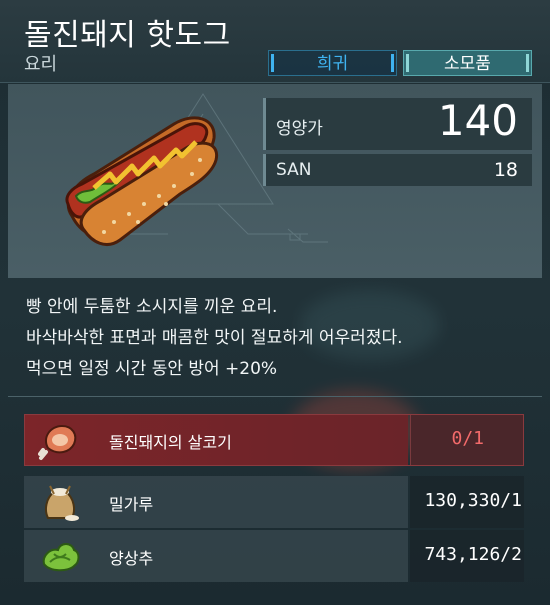 The image size is (550, 605). I want to click on description-line: 빵 안에 두툼한 소시지를 끼운 요리., so click(152, 307).